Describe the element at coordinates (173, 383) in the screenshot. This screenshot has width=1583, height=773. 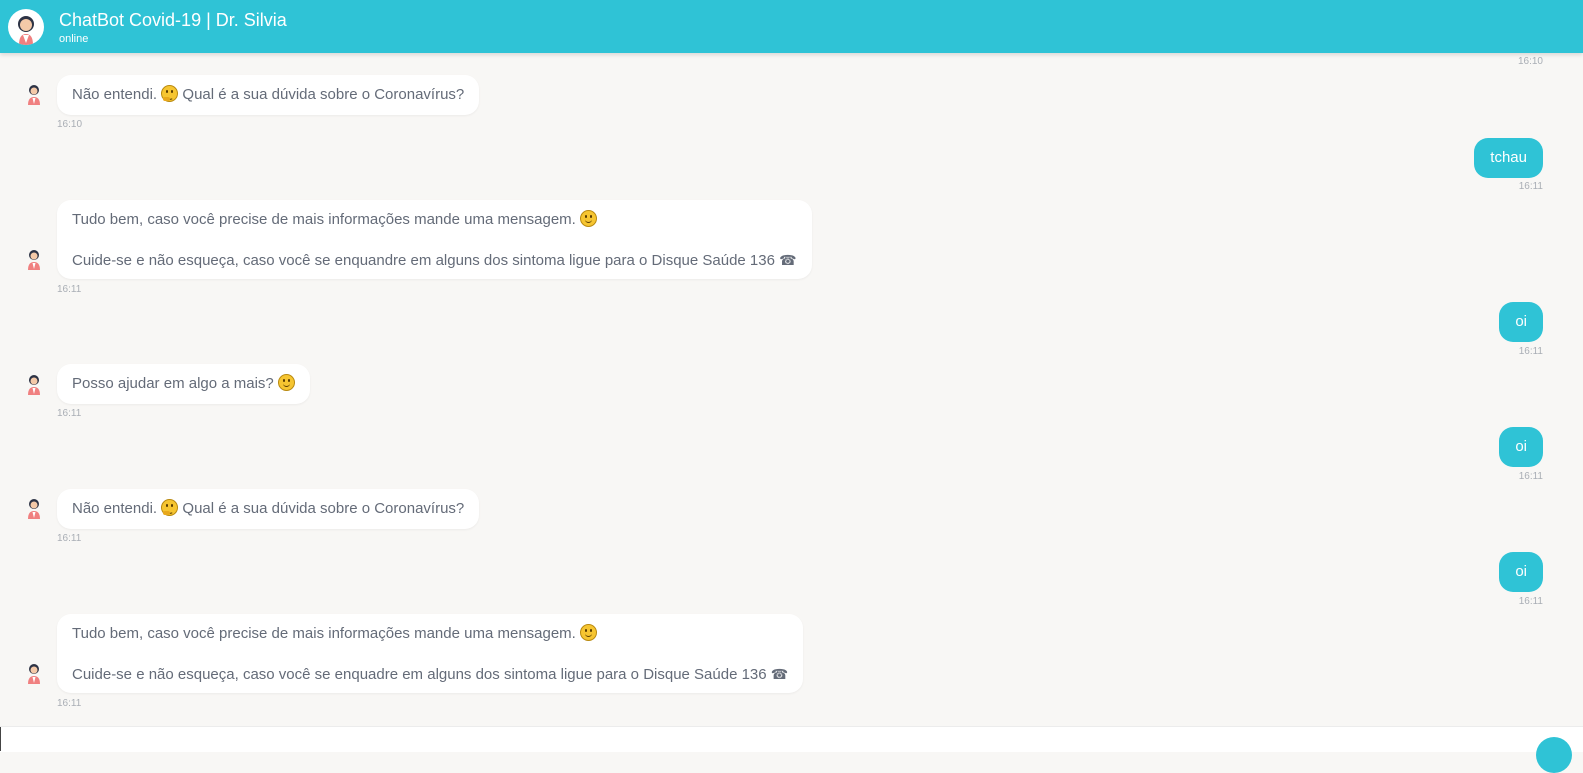
I see `message-text: Posso ajudar em algo a mais?` at that location.